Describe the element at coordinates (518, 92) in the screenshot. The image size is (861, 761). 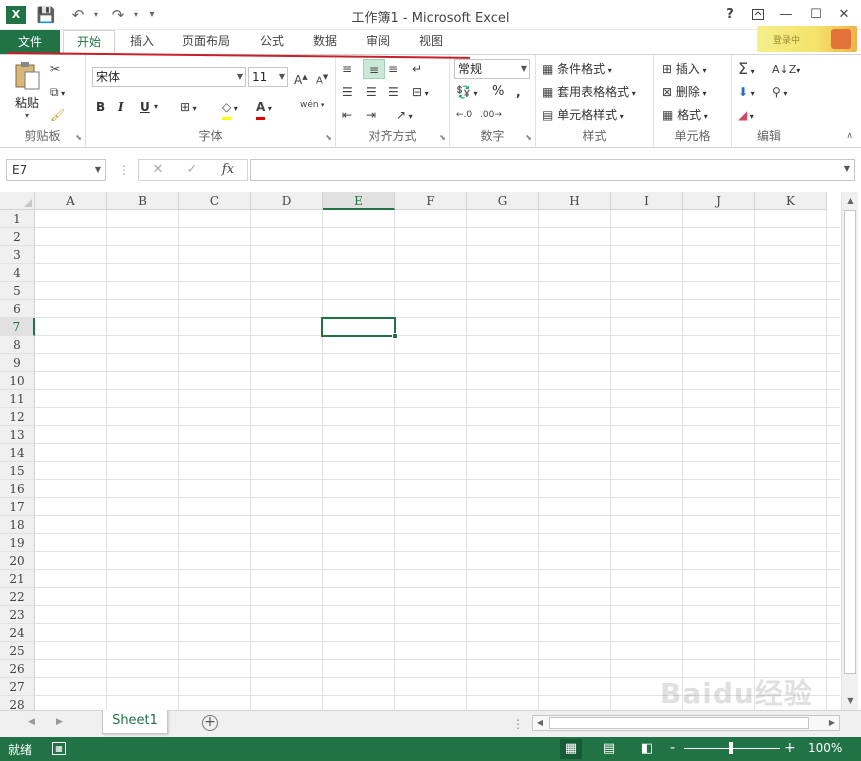
I see `comma-style-button: ,` at that location.